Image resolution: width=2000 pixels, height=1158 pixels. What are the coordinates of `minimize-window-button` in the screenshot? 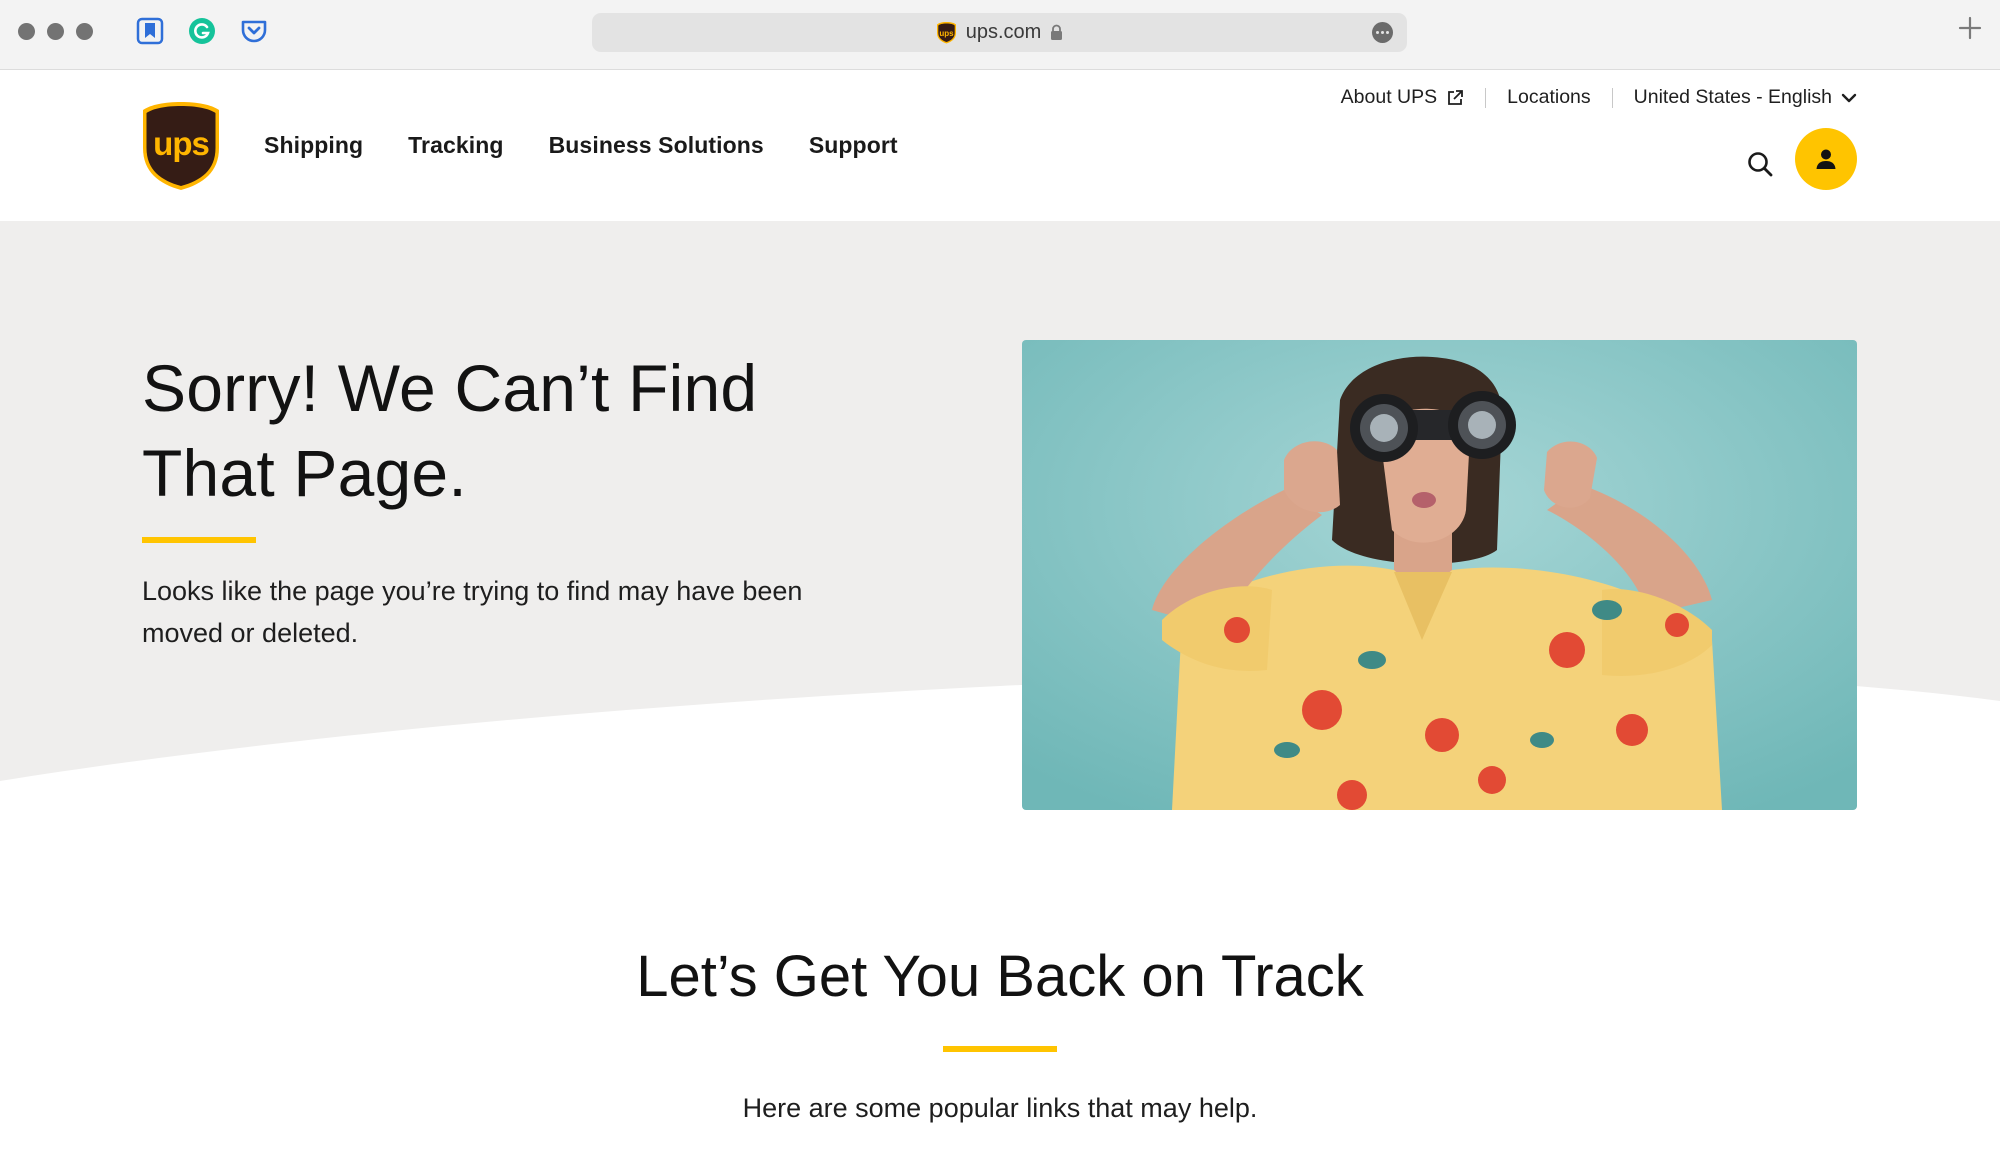 It's located at (55, 31).